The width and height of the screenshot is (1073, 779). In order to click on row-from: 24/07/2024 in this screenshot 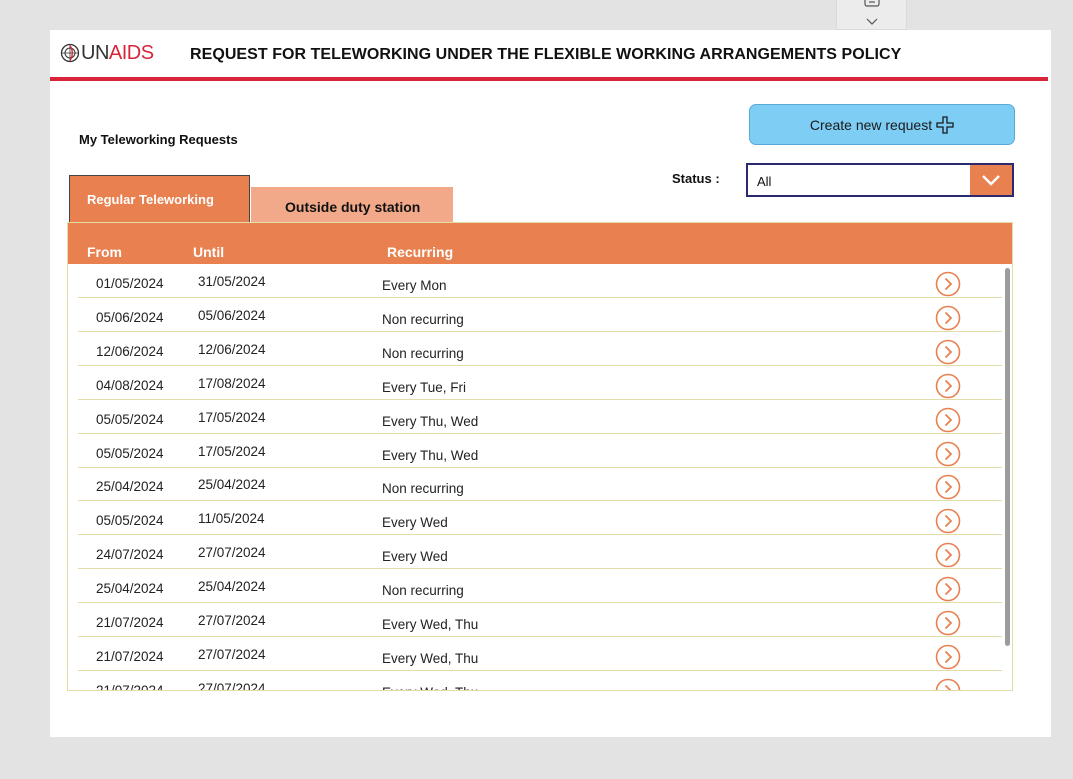, I will do `click(130, 555)`.